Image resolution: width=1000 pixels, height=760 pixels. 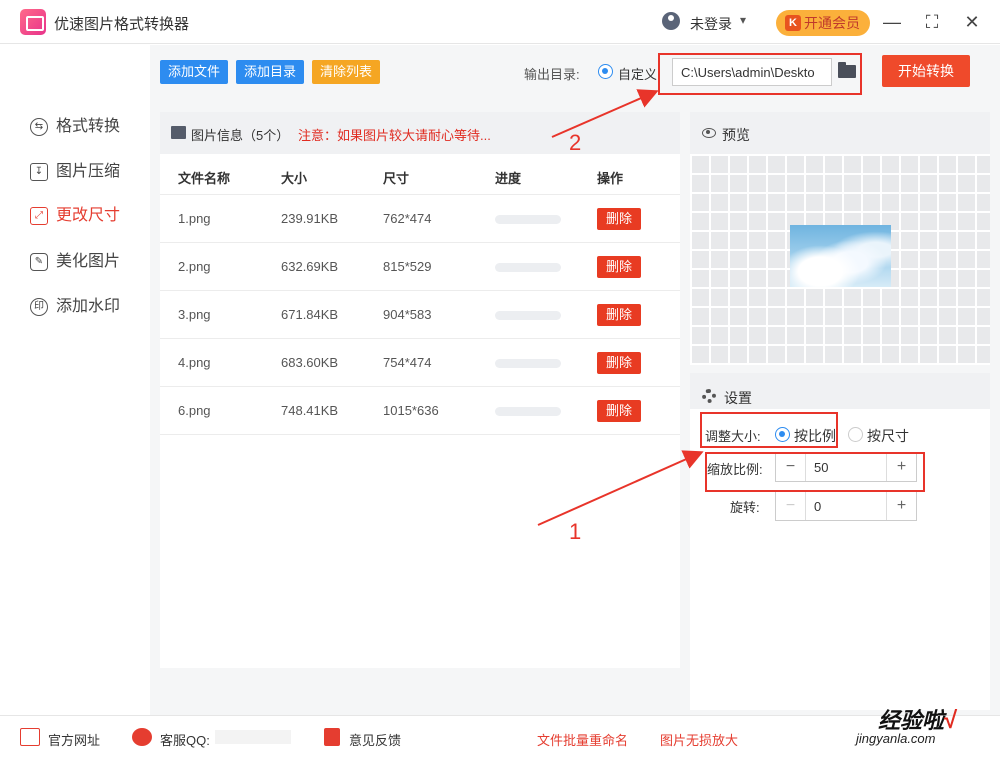 I want to click on sidebar-item-format-convert: ⇆ 格式转换, so click(x=75, y=127).